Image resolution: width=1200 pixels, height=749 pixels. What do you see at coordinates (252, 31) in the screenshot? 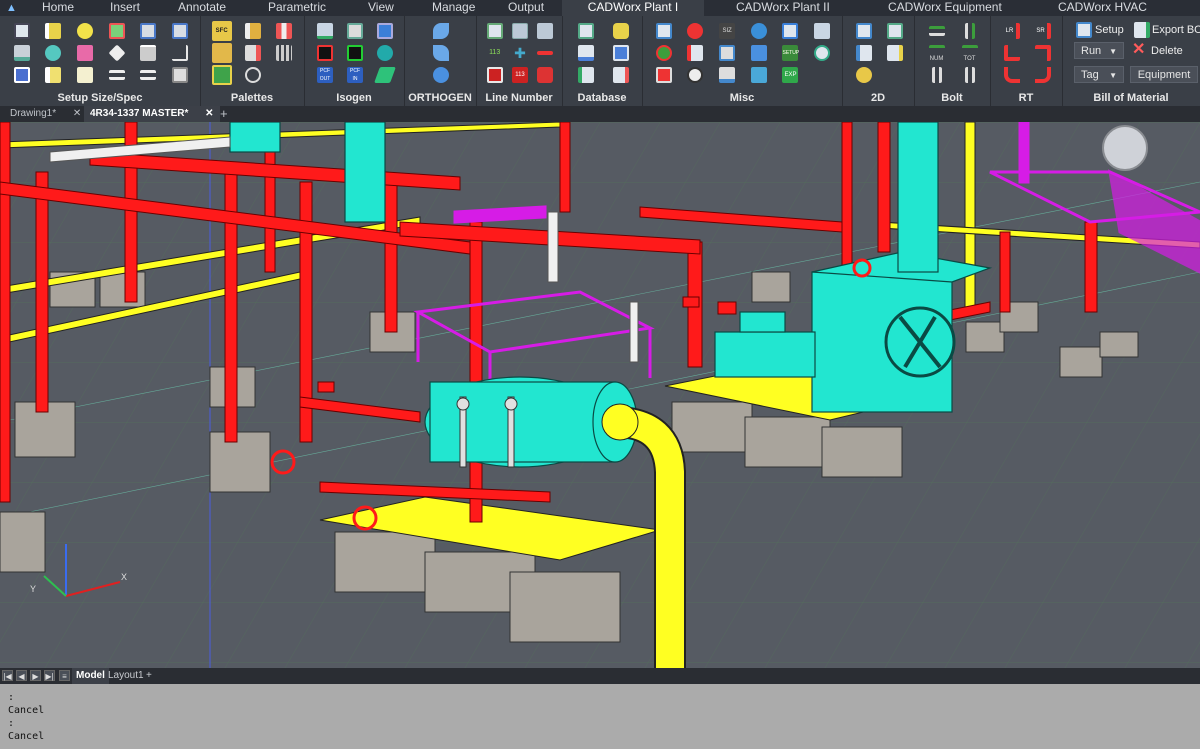
I see `fitting-palette-icon` at bounding box center [252, 31].